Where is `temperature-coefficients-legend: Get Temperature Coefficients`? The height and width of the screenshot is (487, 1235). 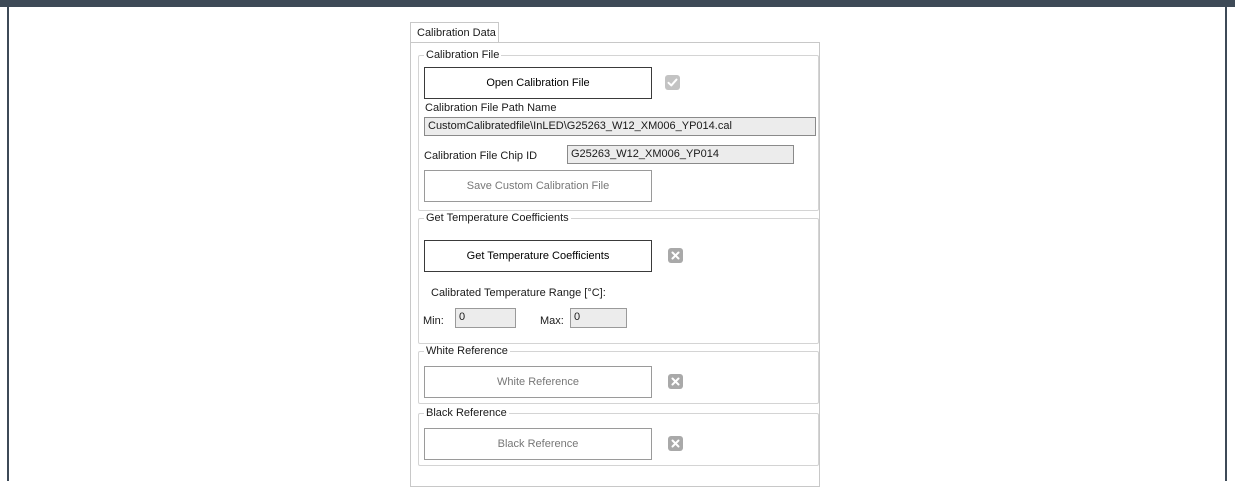 temperature-coefficients-legend: Get Temperature Coefficients is located at coordinates (497, 218).